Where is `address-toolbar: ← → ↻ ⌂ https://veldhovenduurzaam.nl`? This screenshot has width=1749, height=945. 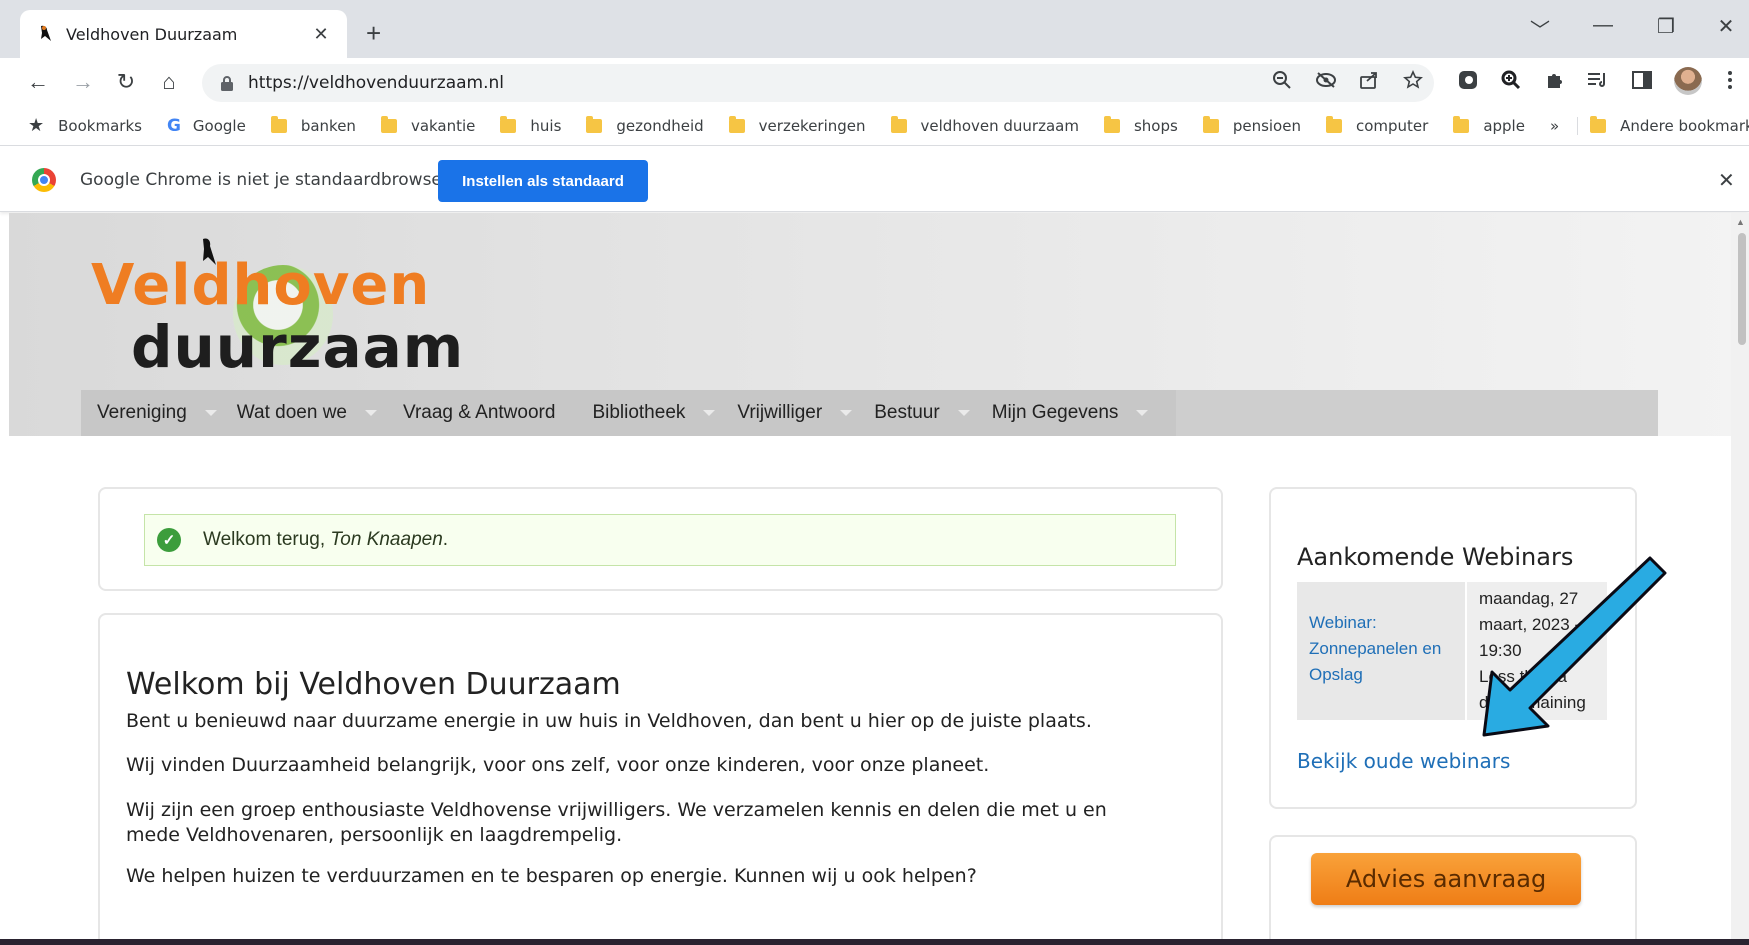
address-toolbar: ← → ↻ ⌂ https://veldhovenduurzaam.nl is located at coordinates (874, 82).